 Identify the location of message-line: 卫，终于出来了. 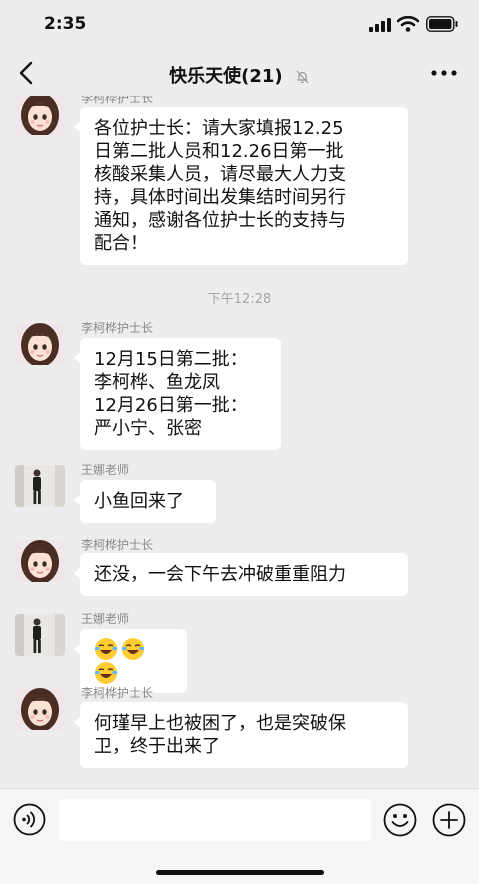
(157, 746).